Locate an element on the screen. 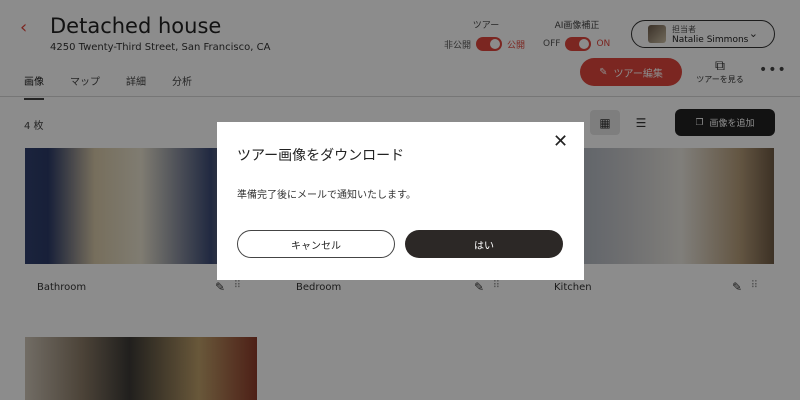  dialog-title: ツアー画像をダウンロード is located at coordinates (321, 156).